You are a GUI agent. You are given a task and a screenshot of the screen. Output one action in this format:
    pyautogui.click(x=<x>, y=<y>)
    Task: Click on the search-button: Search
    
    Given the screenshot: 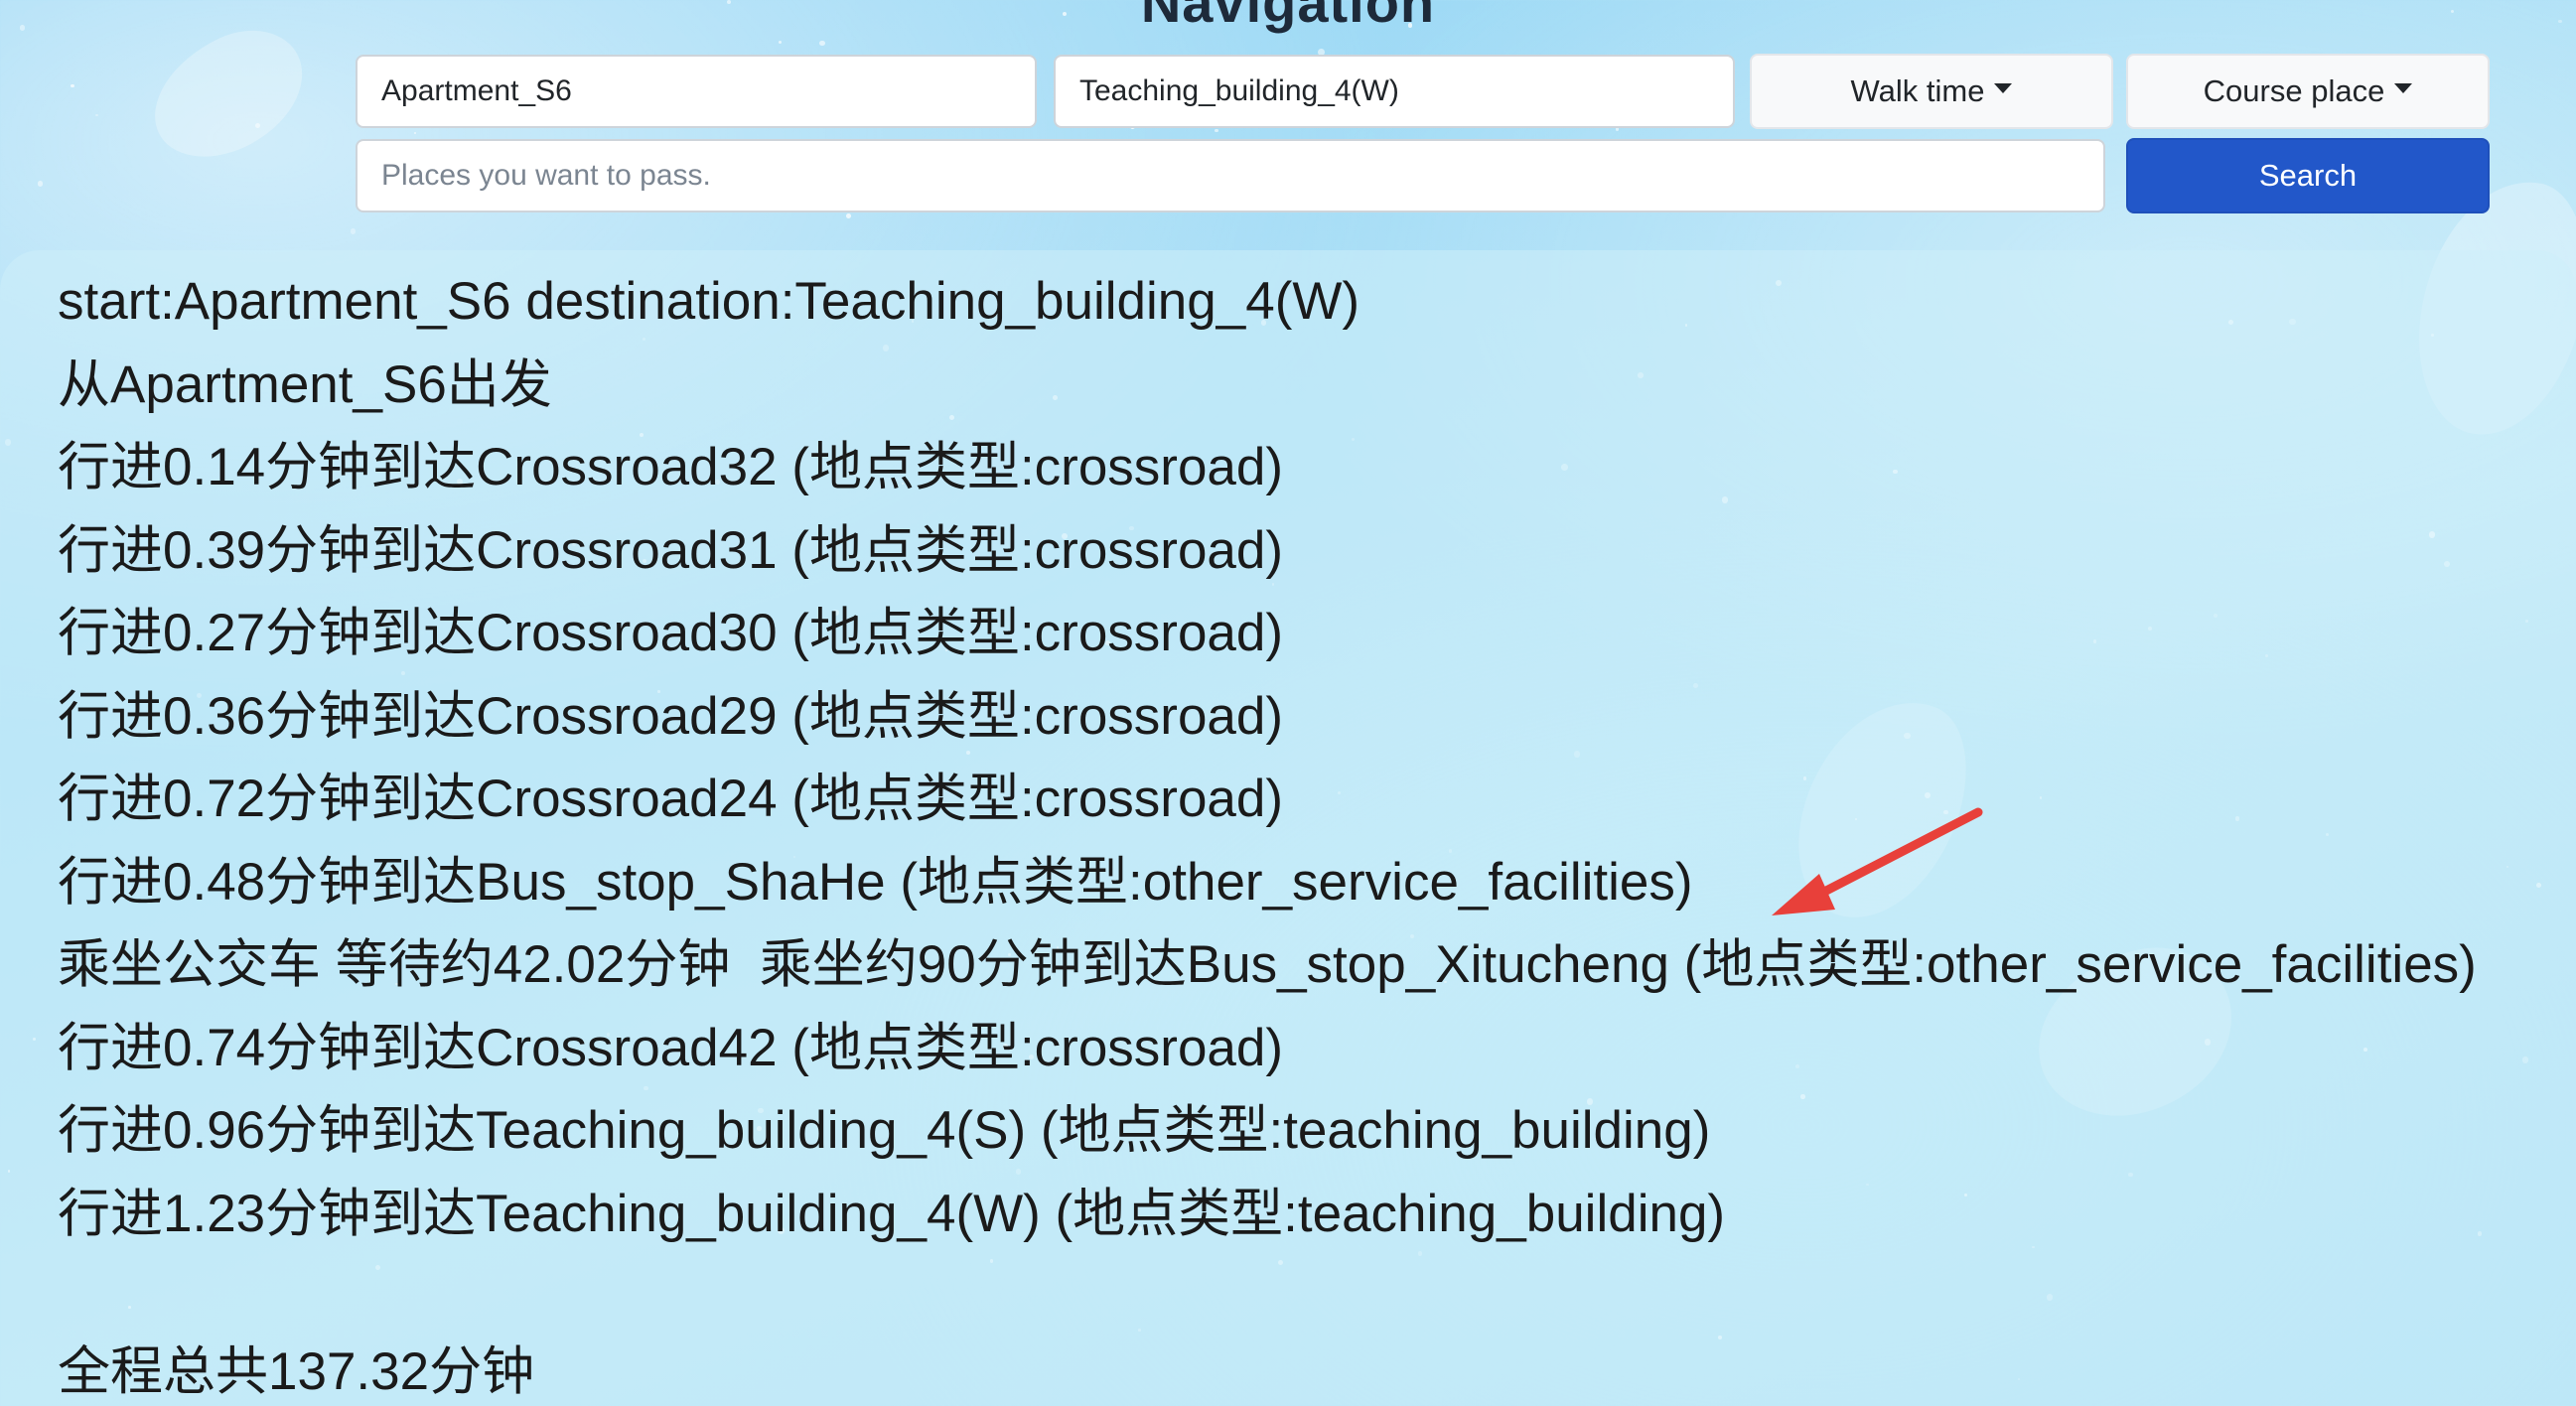 What is the action you would take?
    pyautogui.click(x=2308, y=175)
    